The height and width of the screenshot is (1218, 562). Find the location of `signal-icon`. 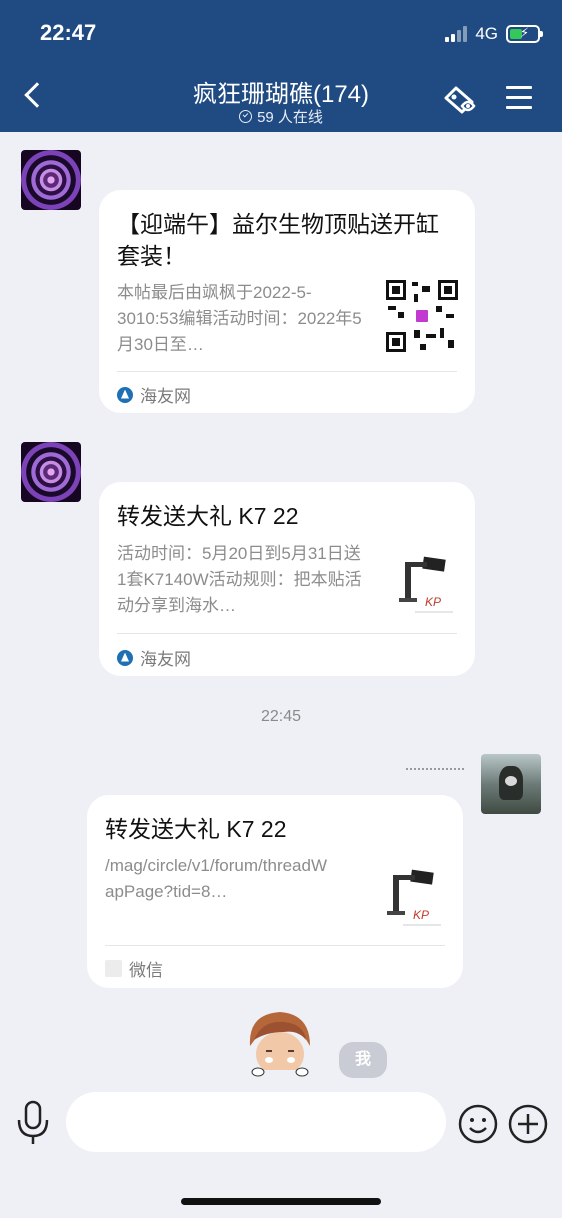

signal-icon is located at coordinates (456, 34).